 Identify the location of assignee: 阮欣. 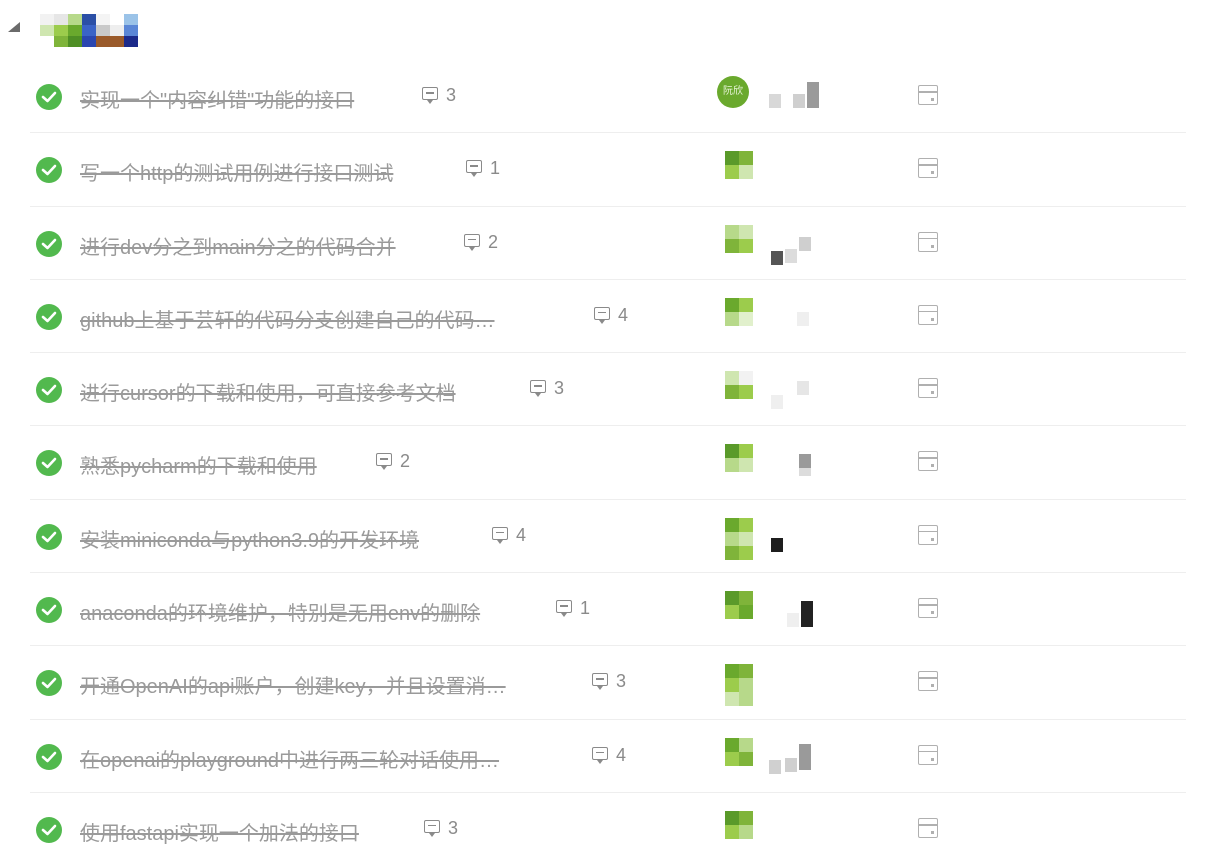
(771, 96).